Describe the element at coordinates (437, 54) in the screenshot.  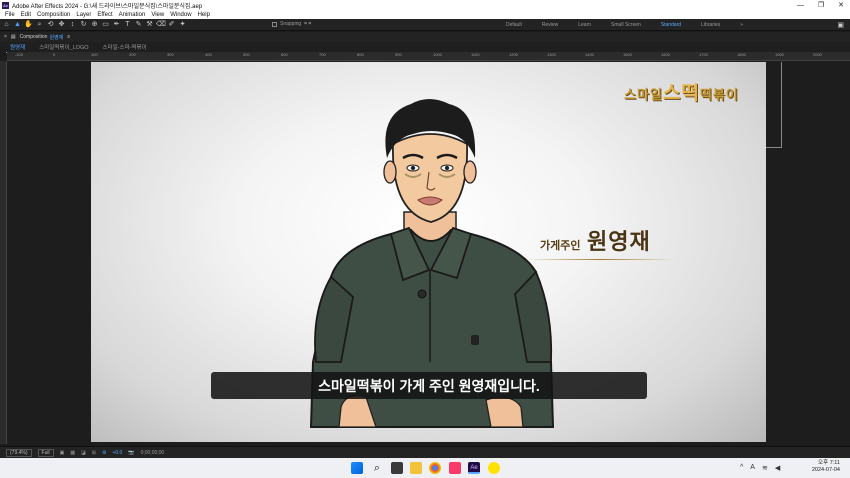
I see `ruler-tick: 1000` at that location.